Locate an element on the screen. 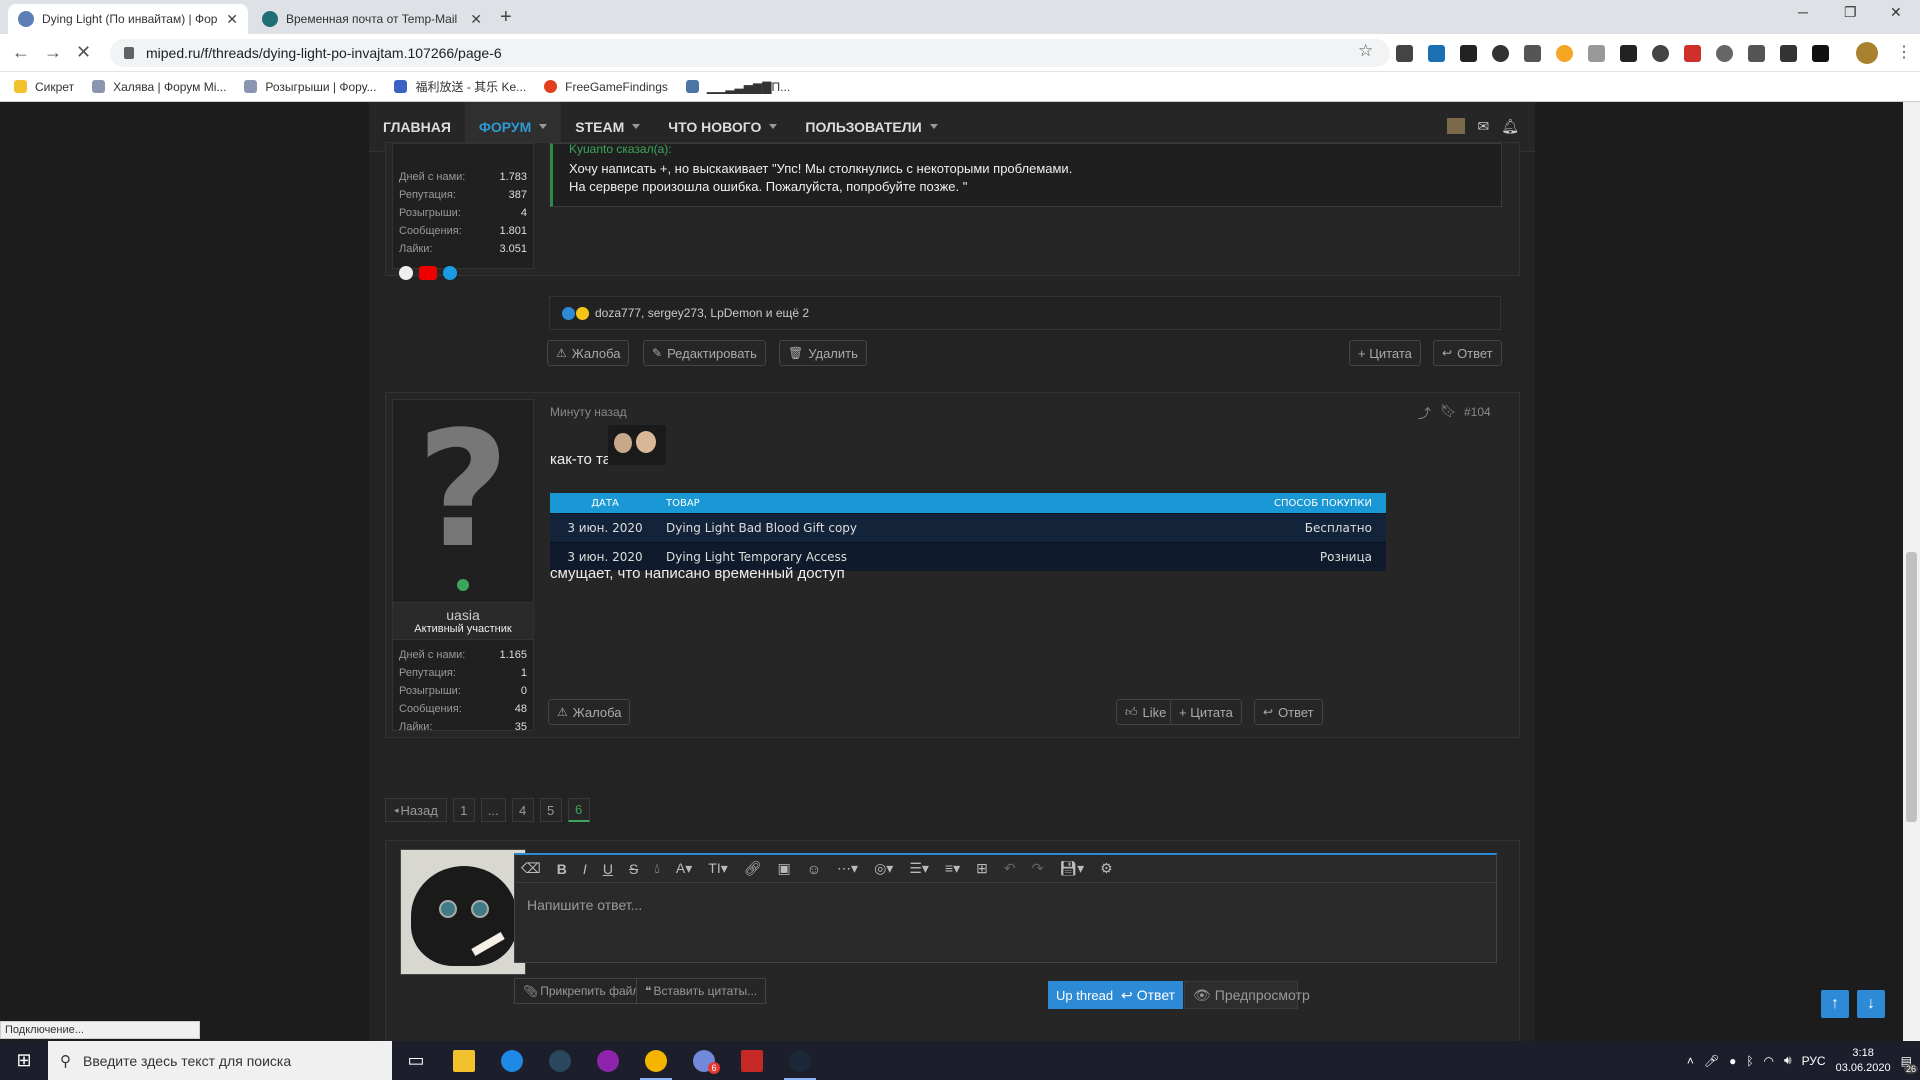  bookmark-item: FreeGameFindings is located at coordinates (606, 87).